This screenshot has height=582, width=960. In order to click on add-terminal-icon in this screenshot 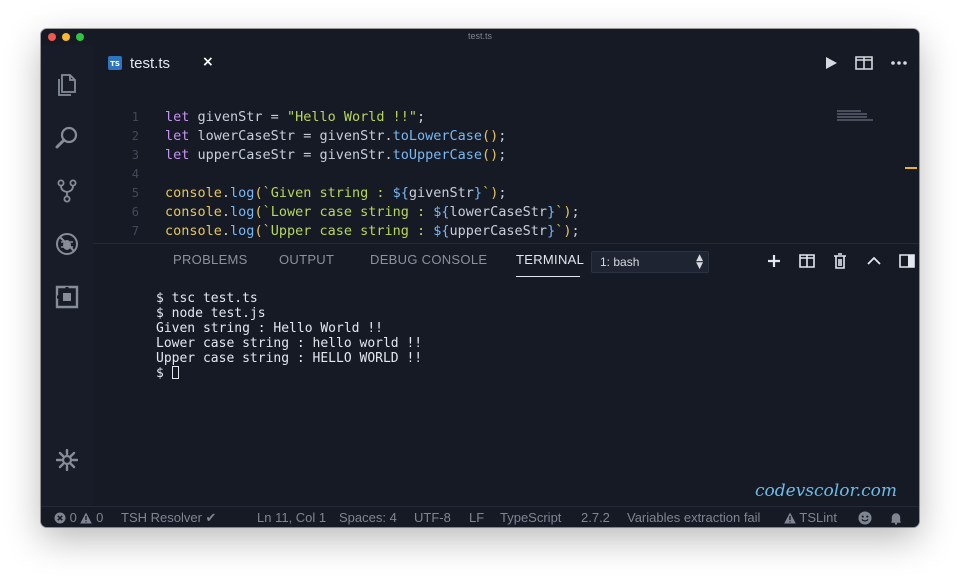, I will do `click(774, 261)`.